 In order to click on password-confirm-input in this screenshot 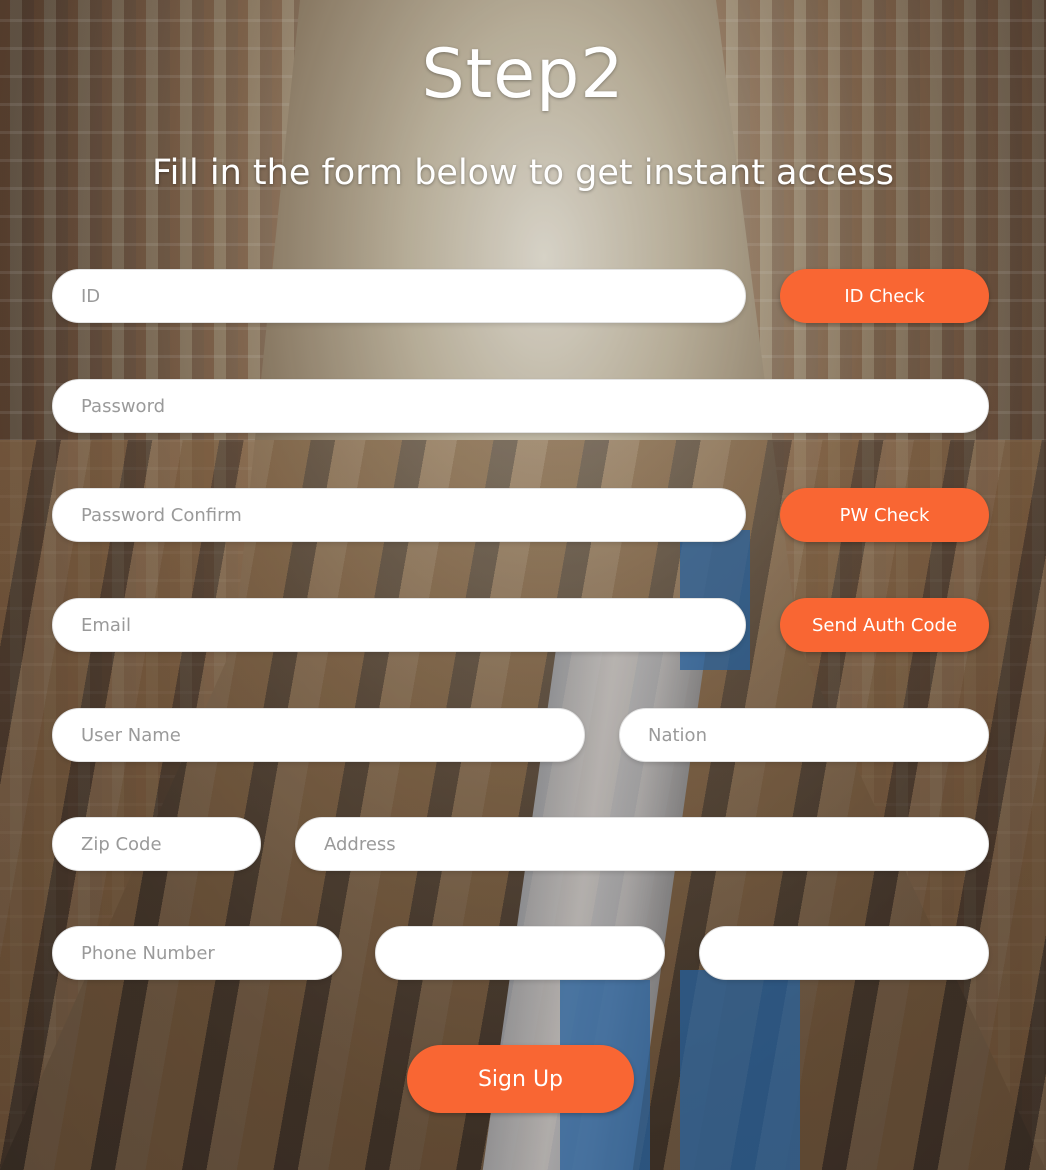, I will do `click(399, 515)`.